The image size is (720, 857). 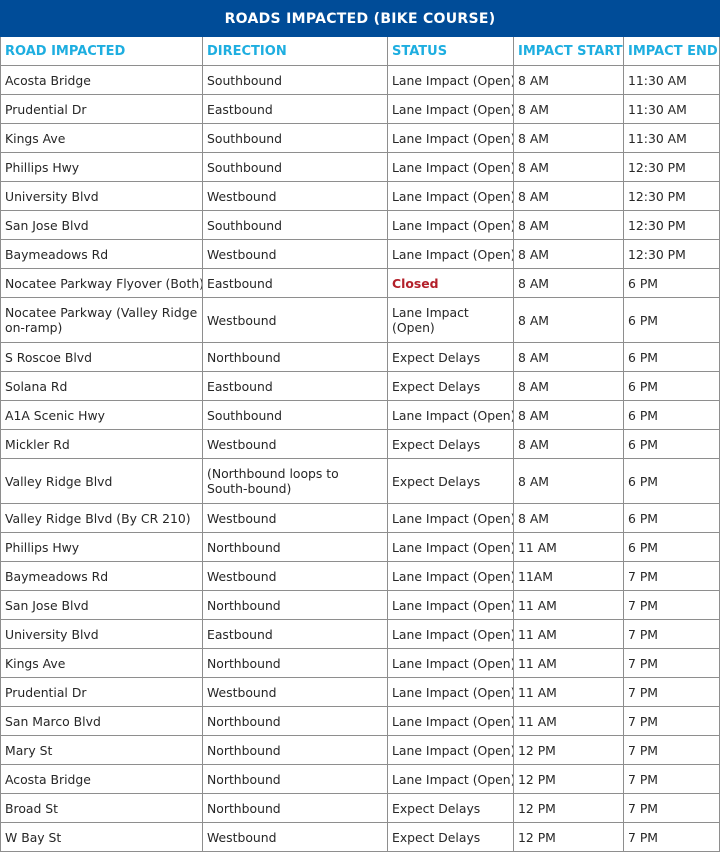 What do you see at coordinates (568, 51) in the screenshot?
I see `header-impact-start: IMPACT START` at bounding box center [568, 51].